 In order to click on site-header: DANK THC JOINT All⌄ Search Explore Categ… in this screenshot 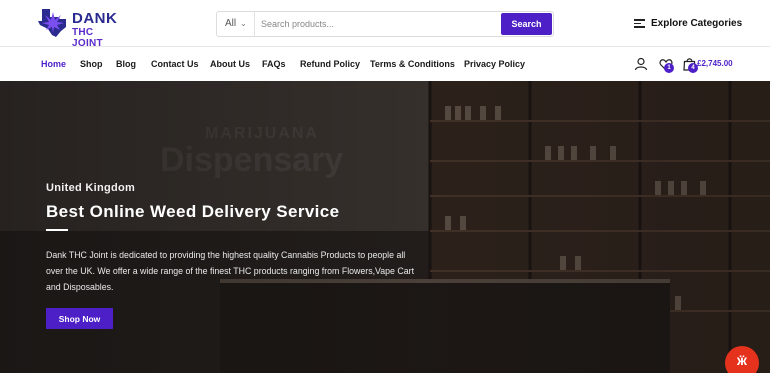, I will do `click(385, 24)`.